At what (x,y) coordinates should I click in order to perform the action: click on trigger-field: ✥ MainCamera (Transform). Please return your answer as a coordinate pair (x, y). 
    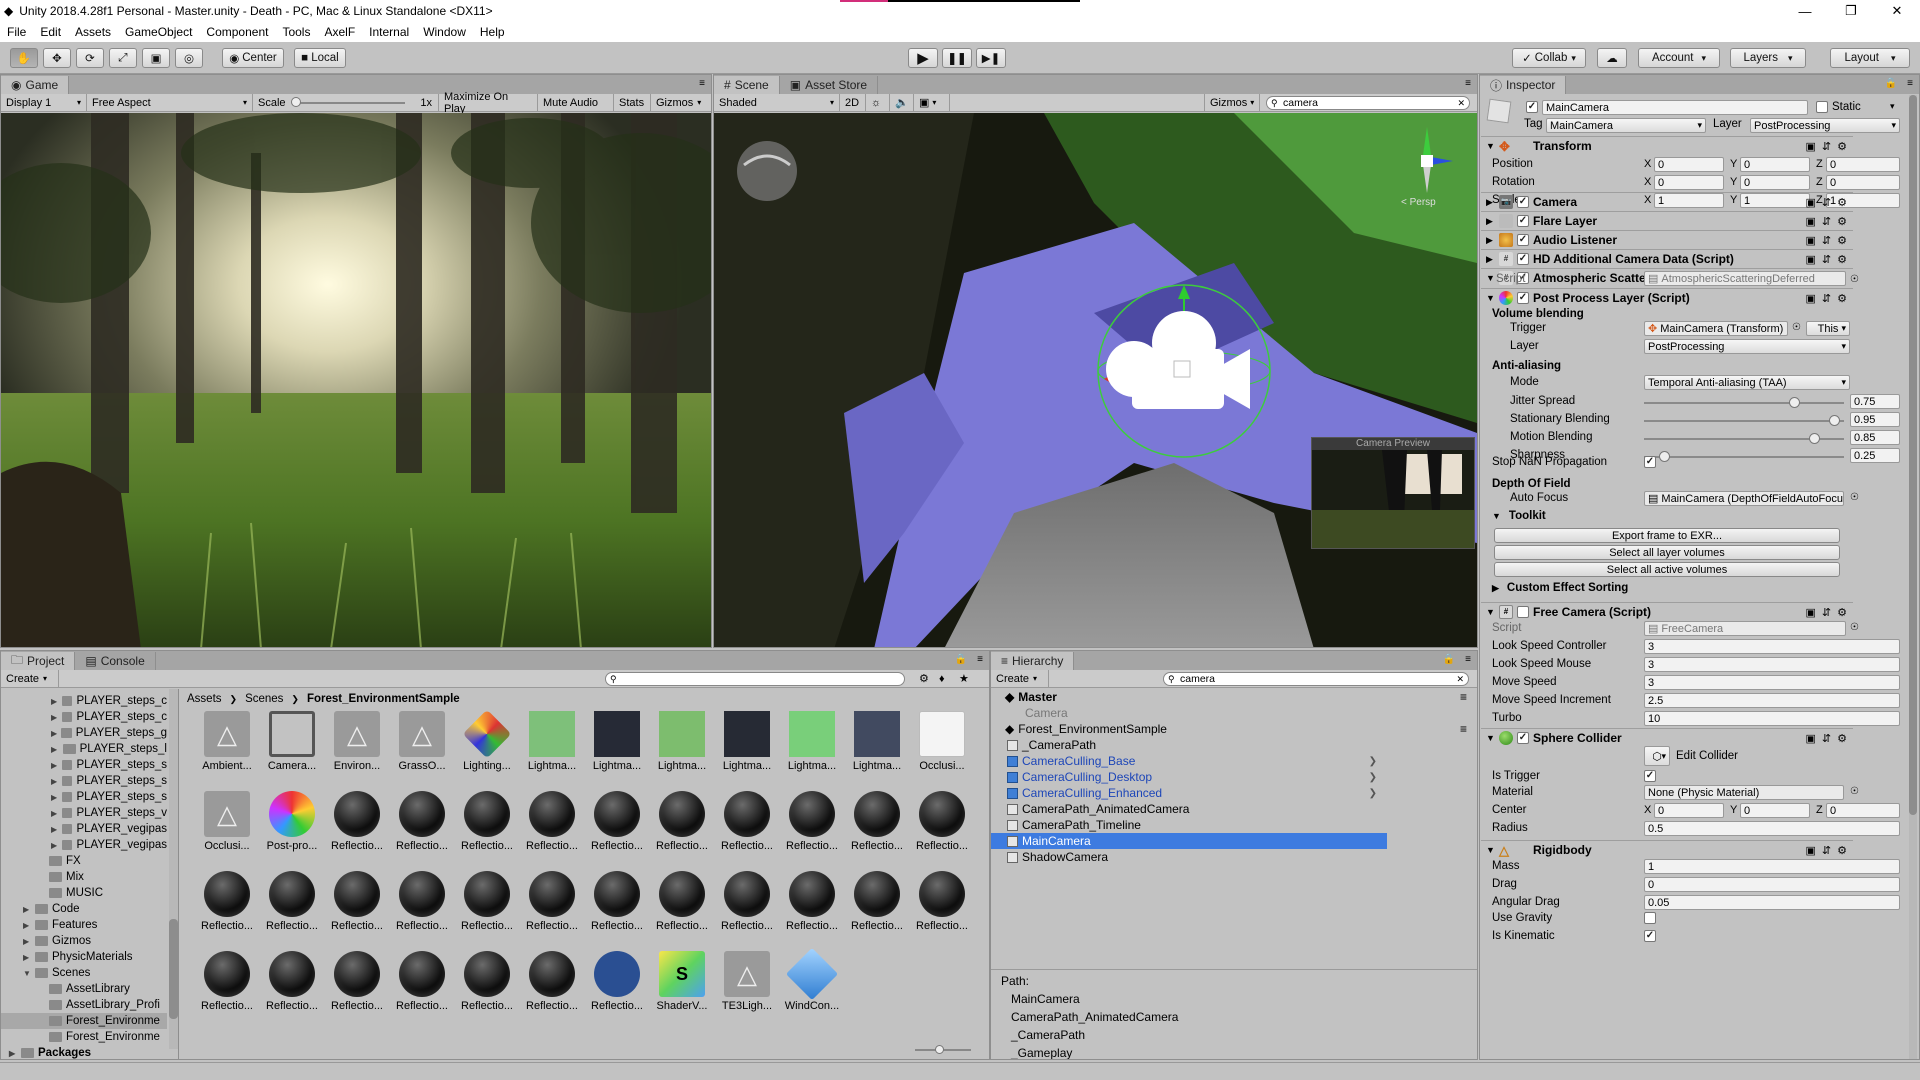
    Looking at the image, I should click on (1716, 328).